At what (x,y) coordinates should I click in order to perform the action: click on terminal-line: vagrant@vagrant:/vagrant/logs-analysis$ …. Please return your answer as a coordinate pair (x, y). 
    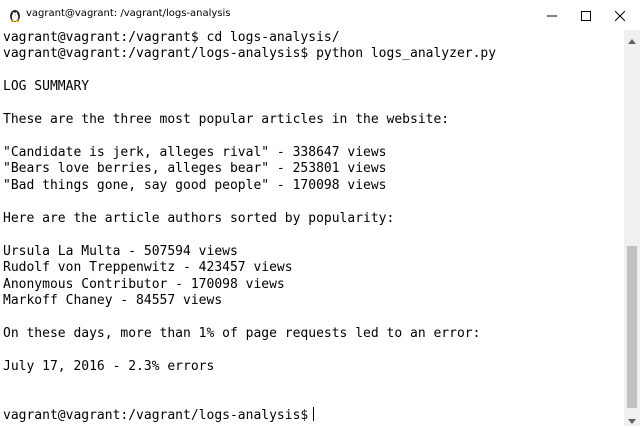
    Looking at the image, I should click on (250, 53).